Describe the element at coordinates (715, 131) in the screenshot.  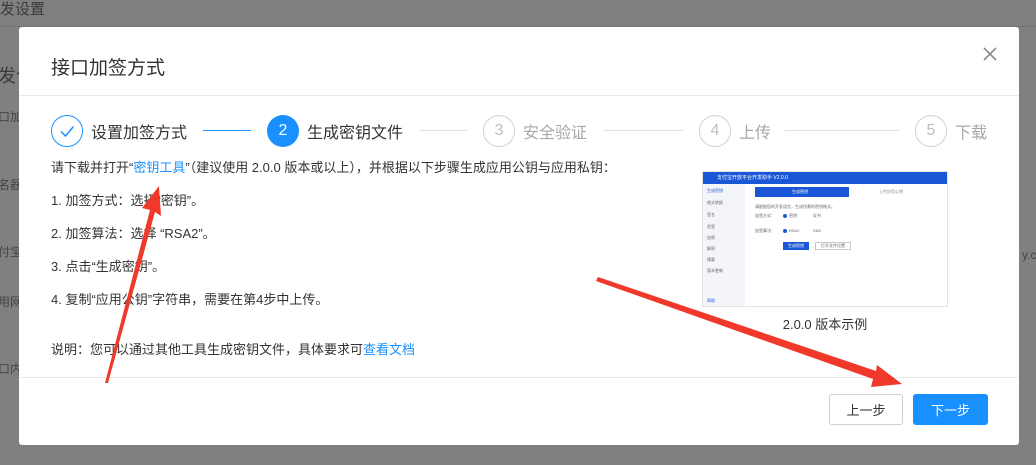
I see `step-number: 4` at that location.